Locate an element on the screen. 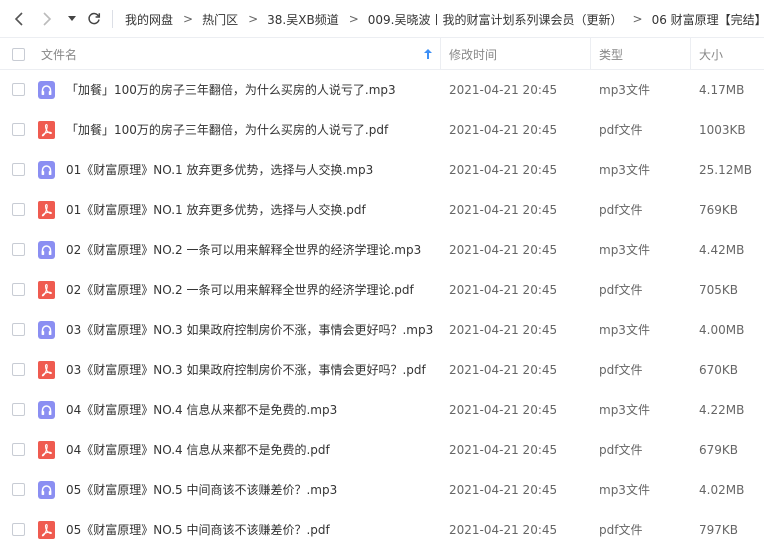 Image resolution: width=764 pixels, height=557 pixels. file-name: 03《财富原理》NO.3 如果政府控制房价不涨，事情会更好吗？.mp3 is located at coordinates (249, 330).